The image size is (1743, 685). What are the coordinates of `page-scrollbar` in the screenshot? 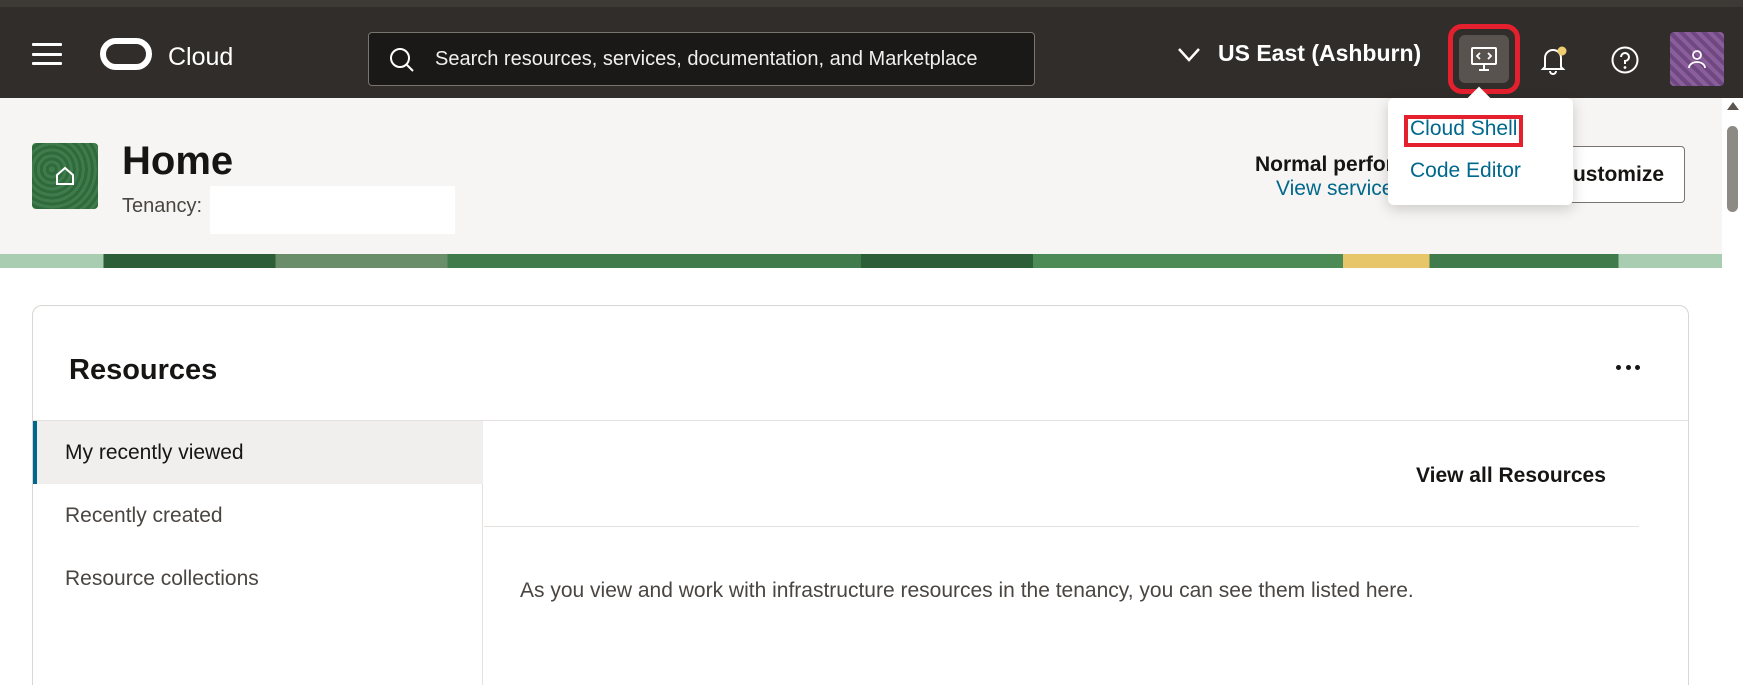 It's located at (1732, 391).